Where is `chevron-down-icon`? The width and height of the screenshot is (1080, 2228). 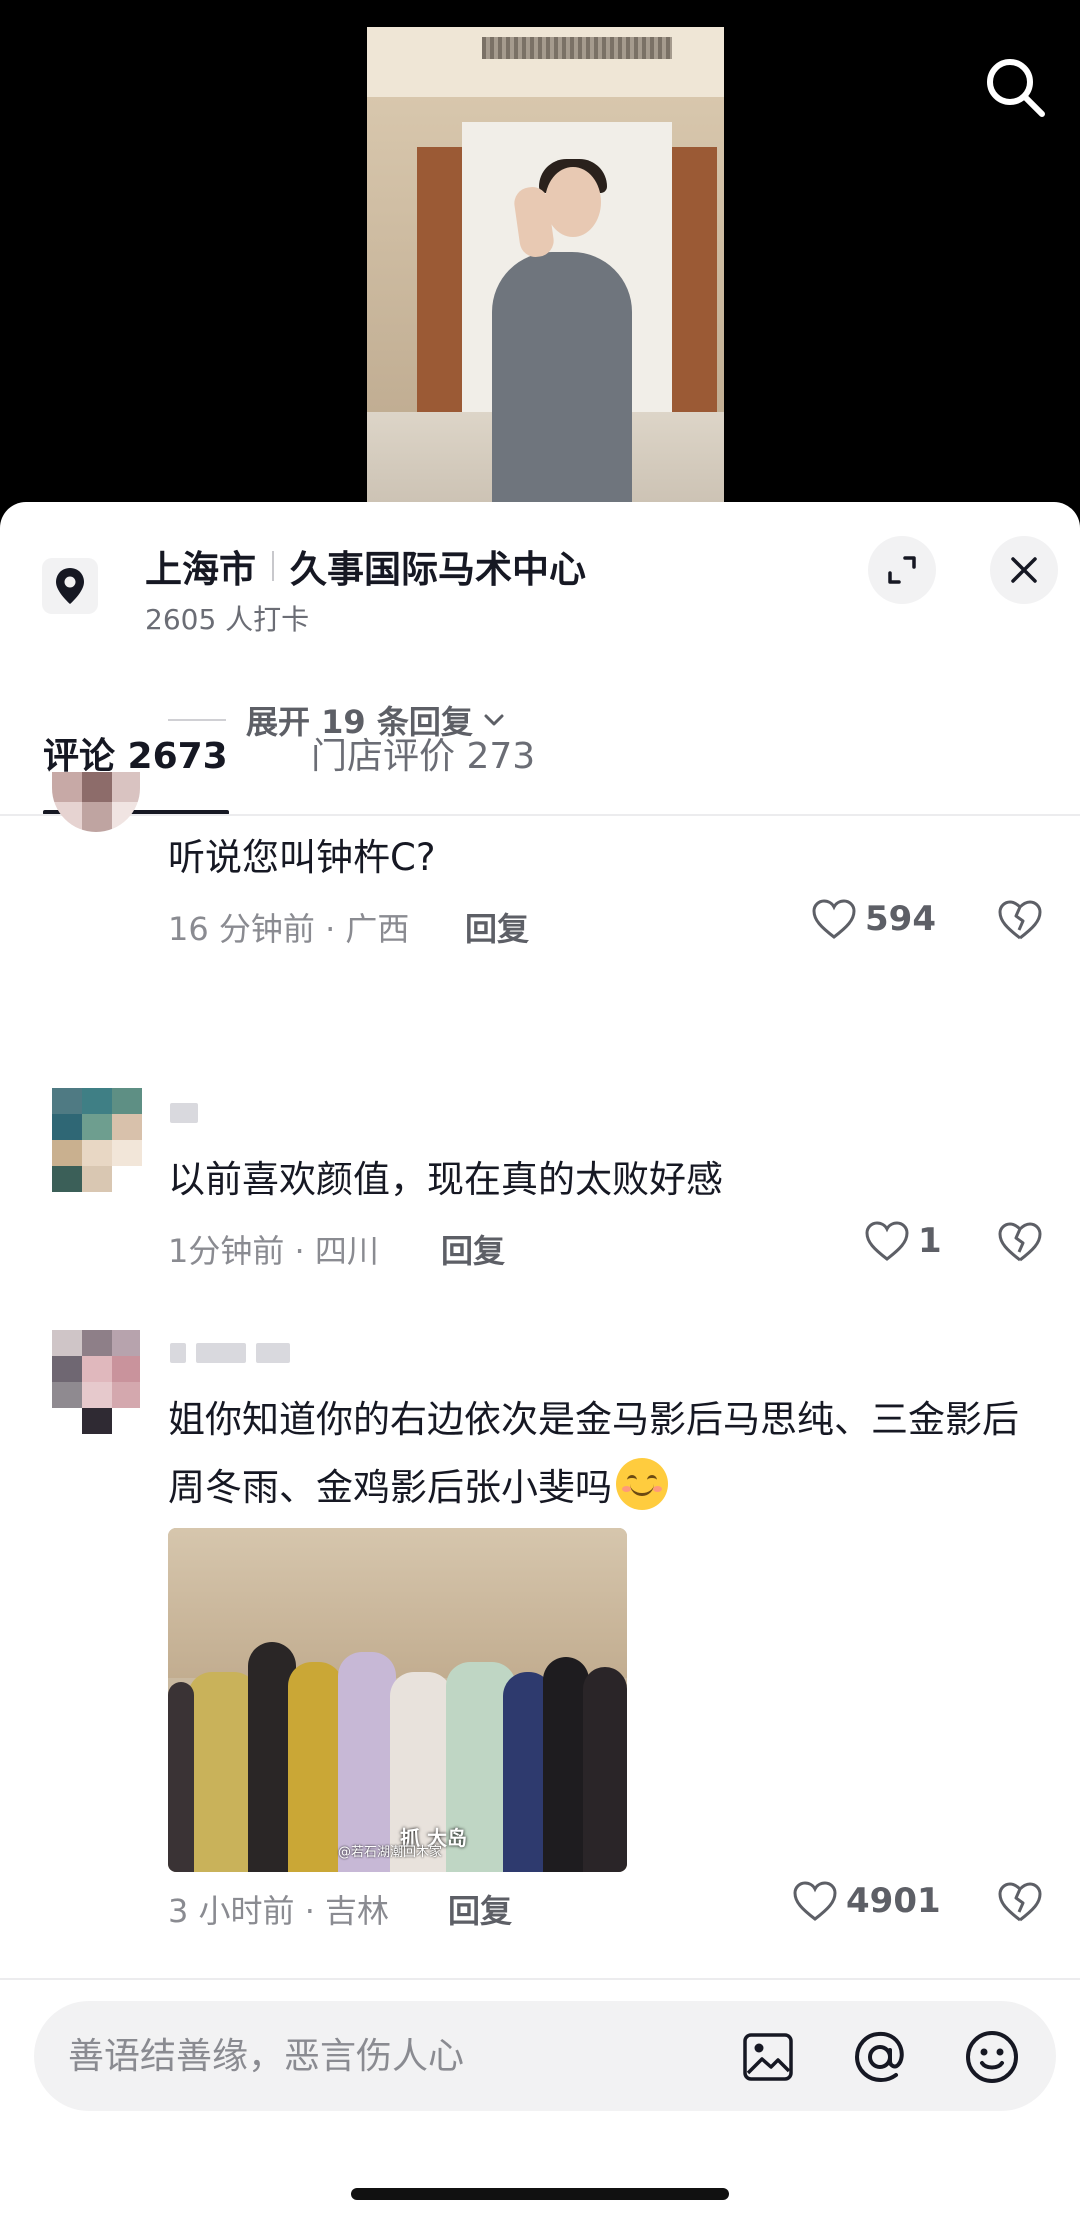 chevron-down-icon is located at coordinates (494, 720).